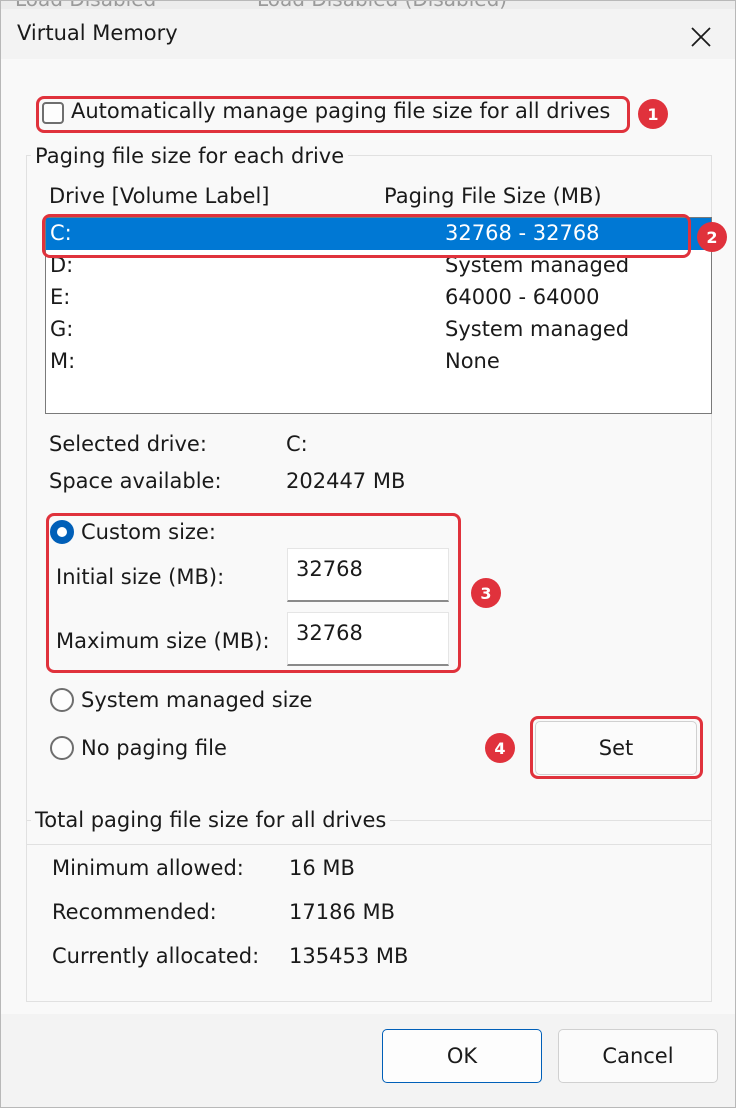 The image size is (736, 1108). Describe the element at coordinates (148, 868) in the screenshot. I see `minimum-allowed-label: Minimum allowed:` at that location.